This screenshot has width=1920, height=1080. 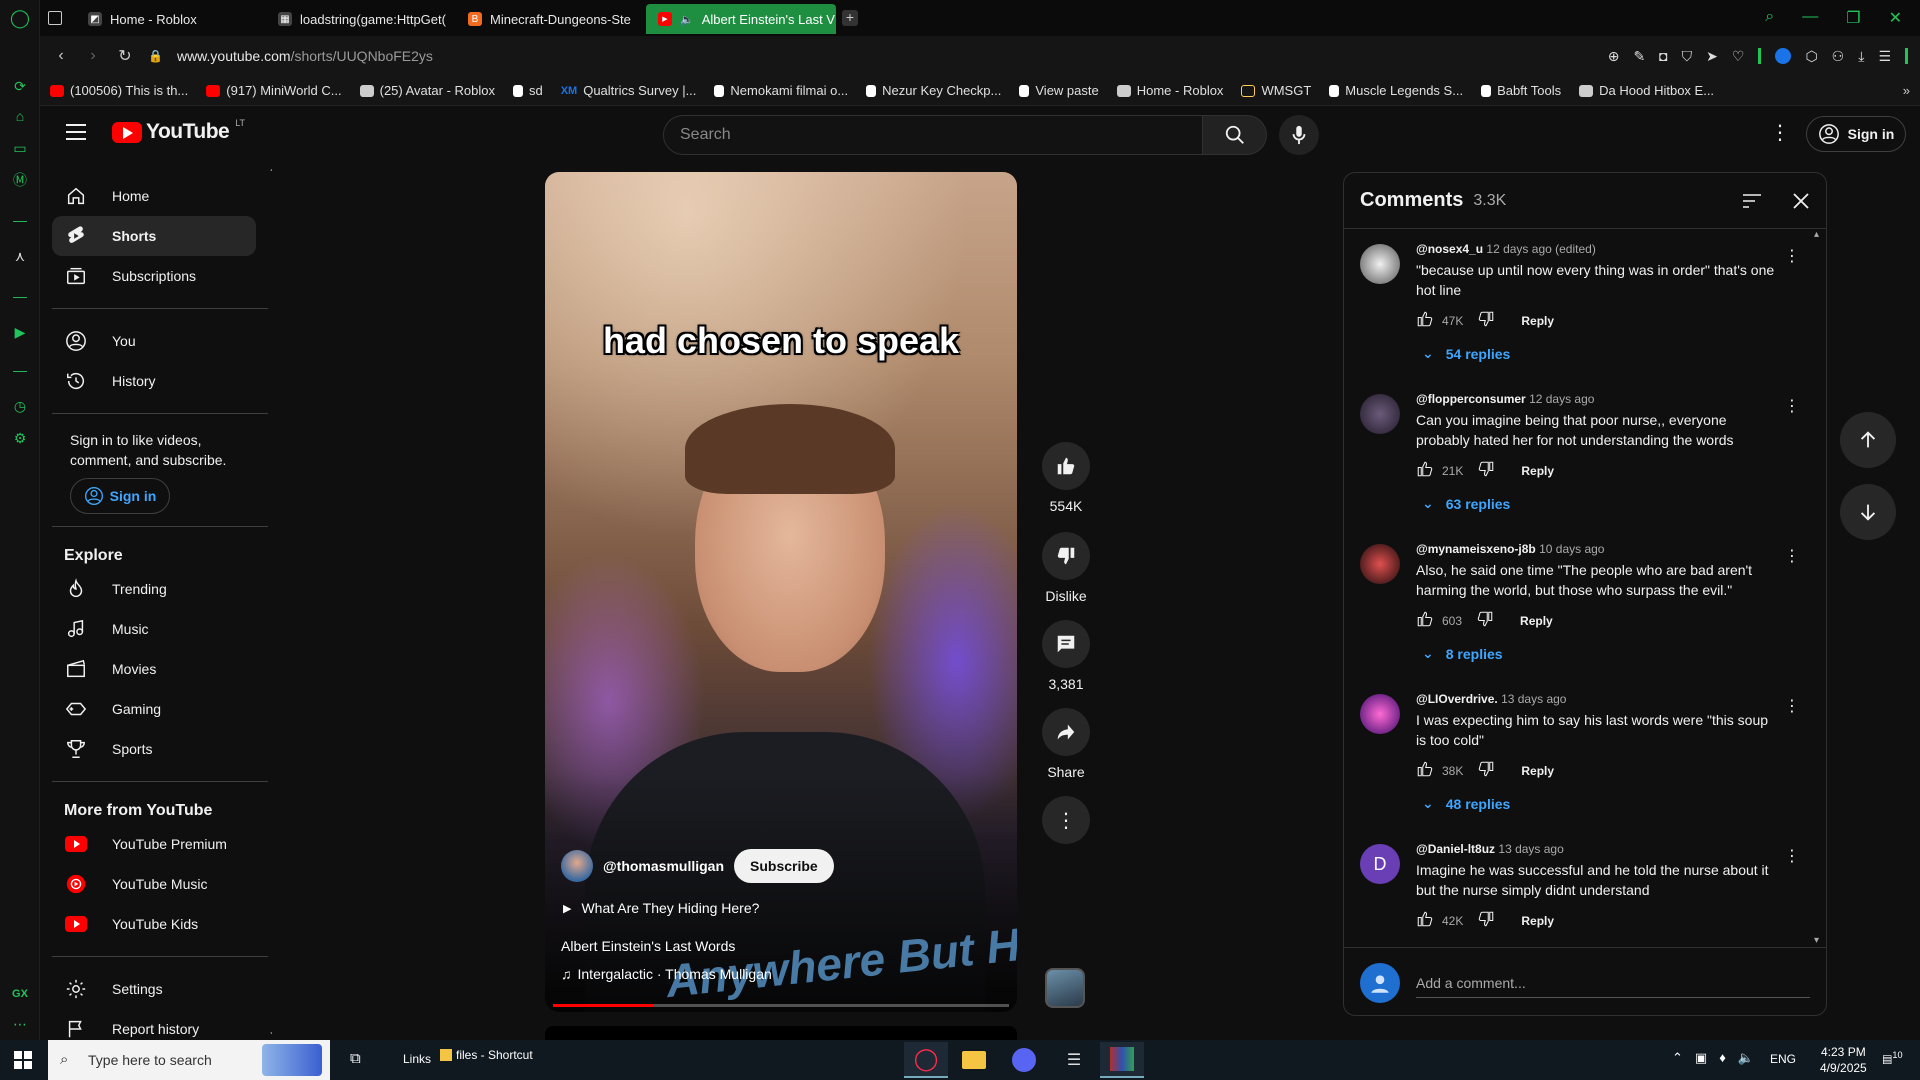 I want to click on search-tabs-icon: ⌕, so click(x=1769, y=18).